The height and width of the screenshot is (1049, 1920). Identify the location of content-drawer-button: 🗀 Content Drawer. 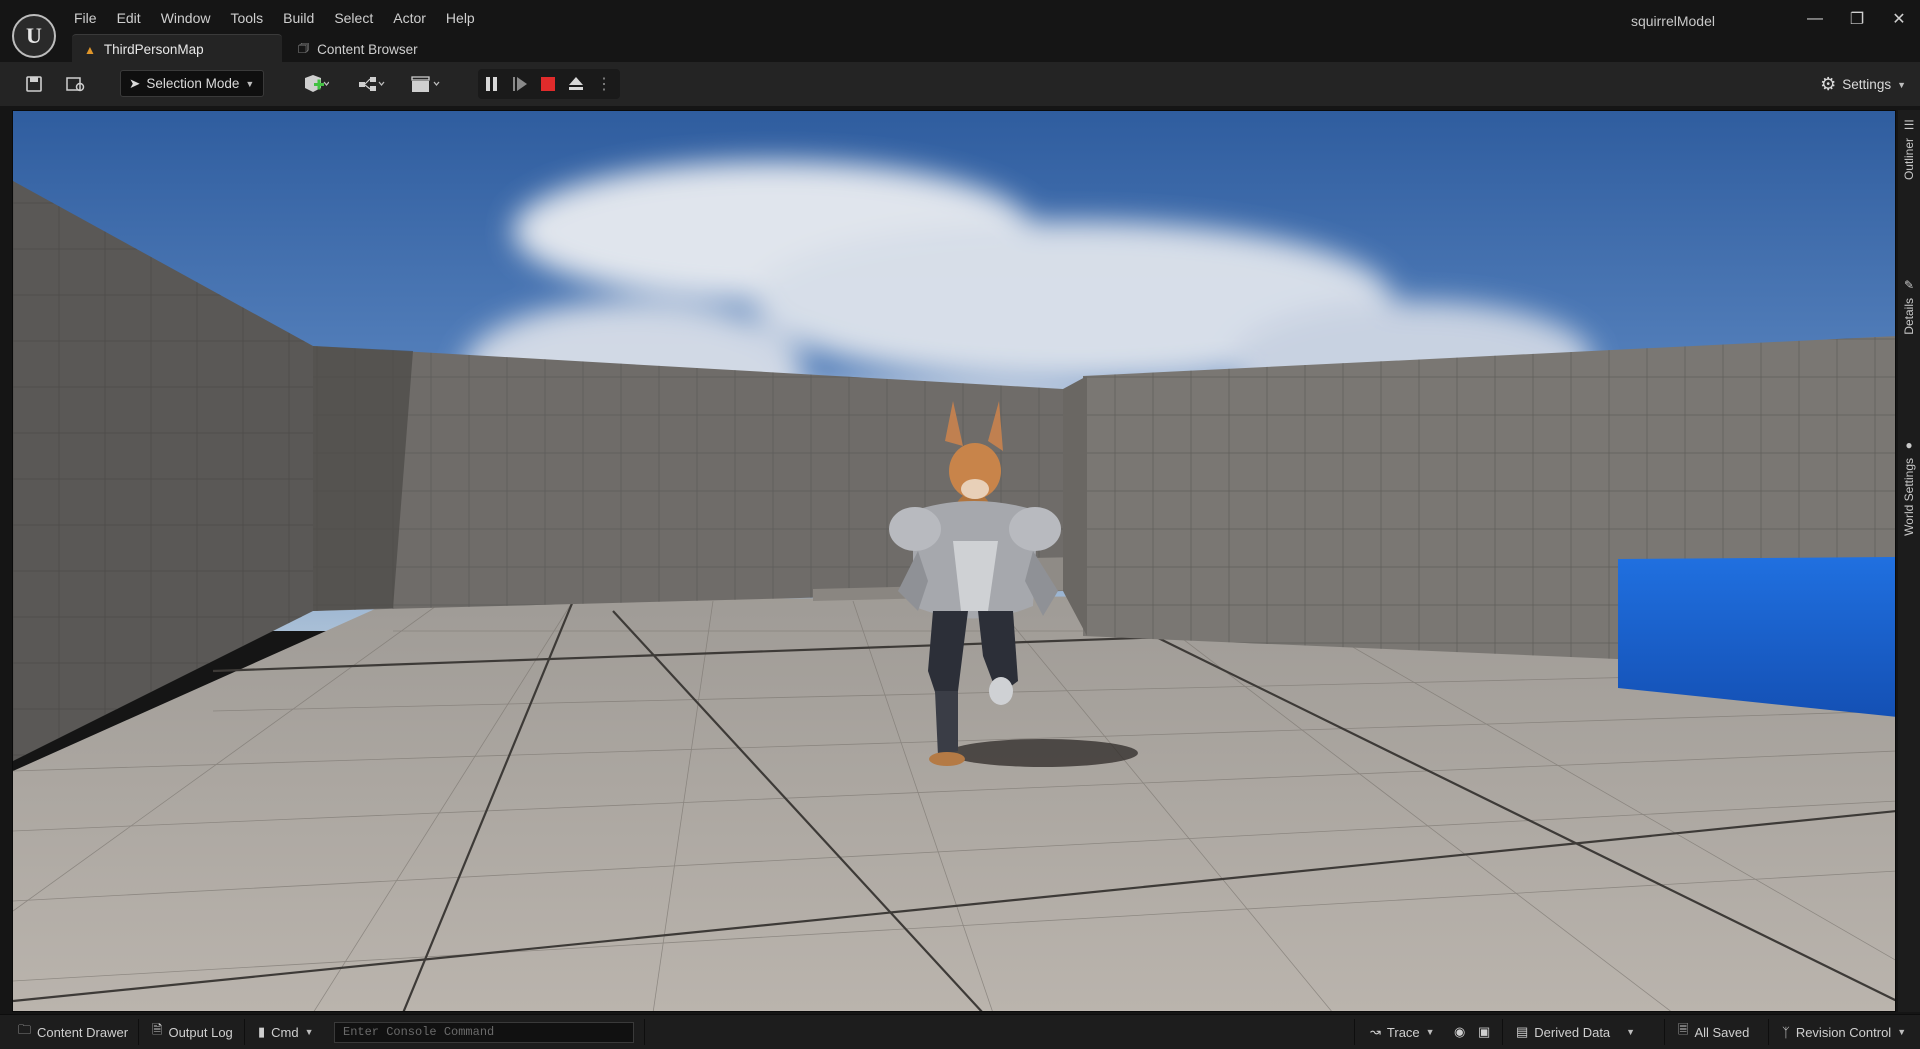
(73, 1032).